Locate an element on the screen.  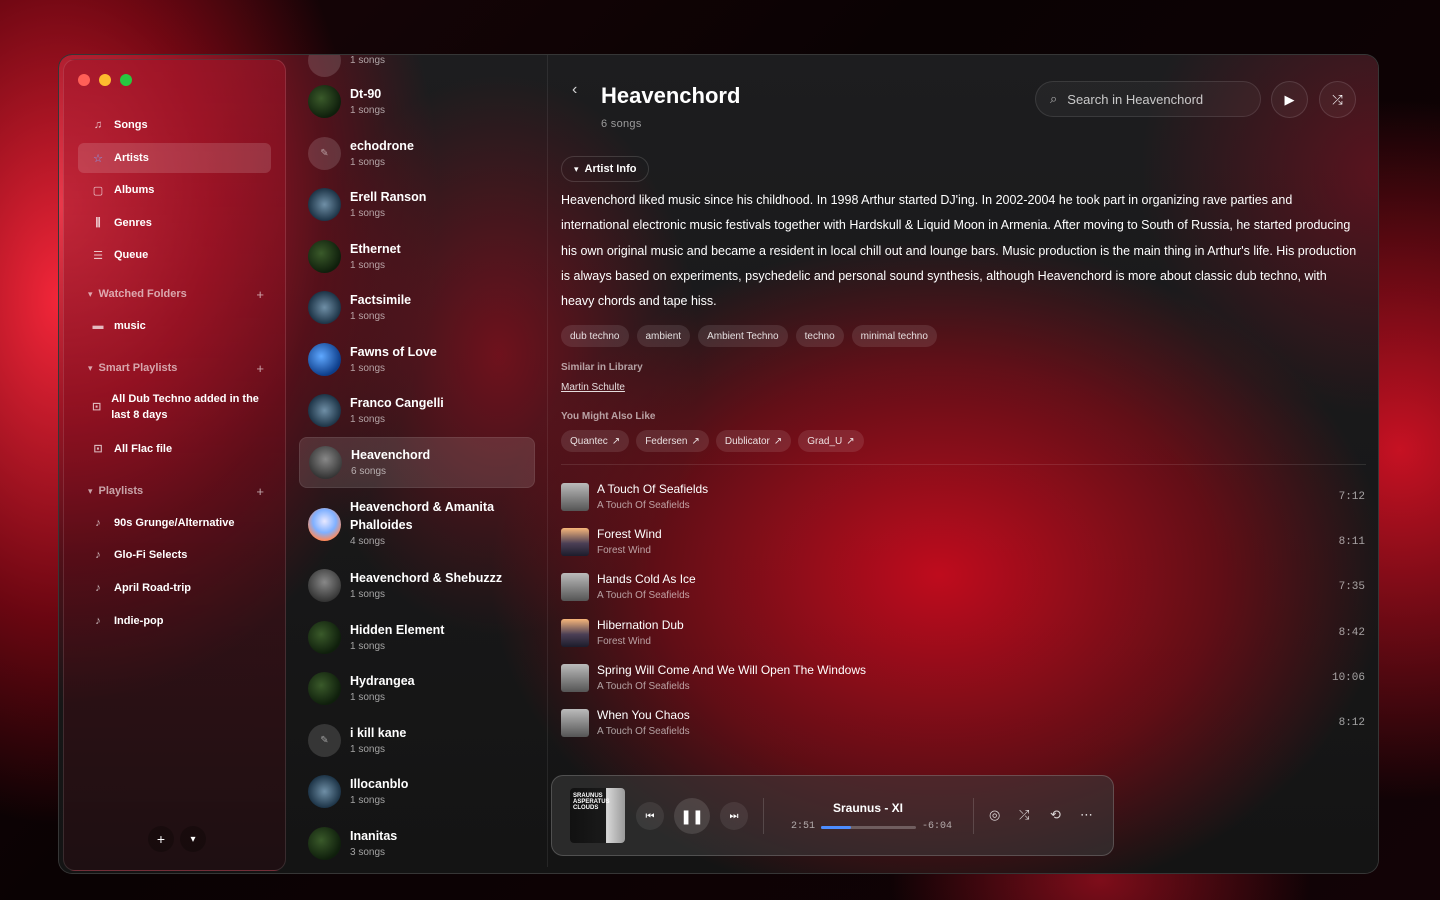
add-icon: + is located at coordinates (161, 839).